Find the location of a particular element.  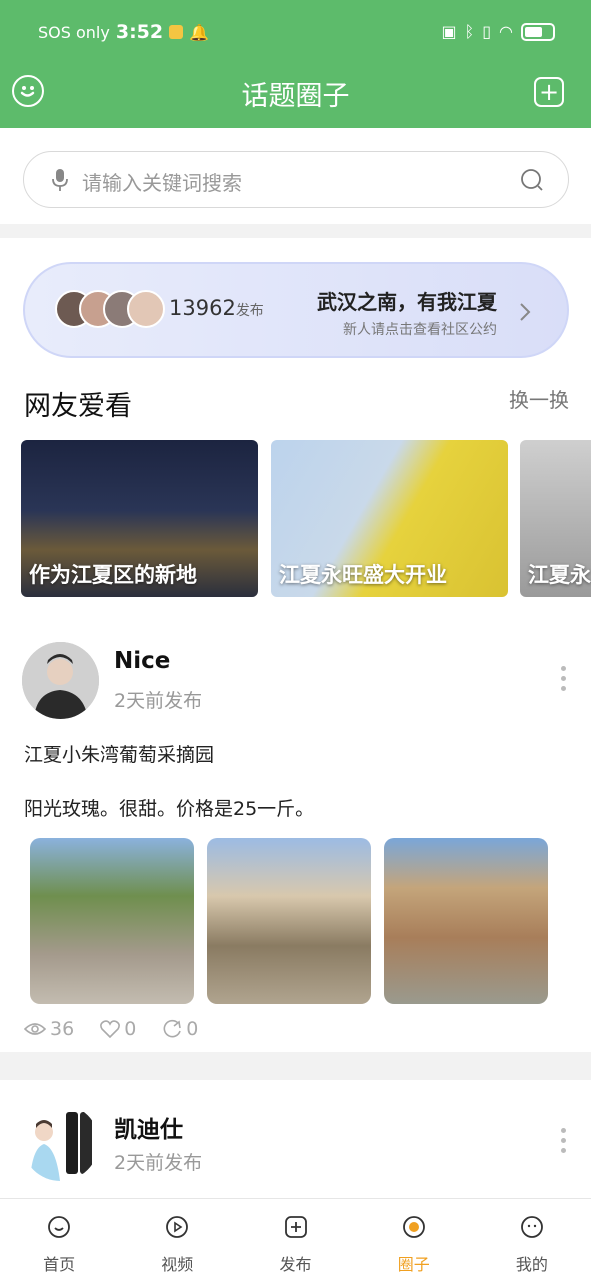

topic-tile: 江夏永旺盛大开业 is located at coordinates (389, 518).